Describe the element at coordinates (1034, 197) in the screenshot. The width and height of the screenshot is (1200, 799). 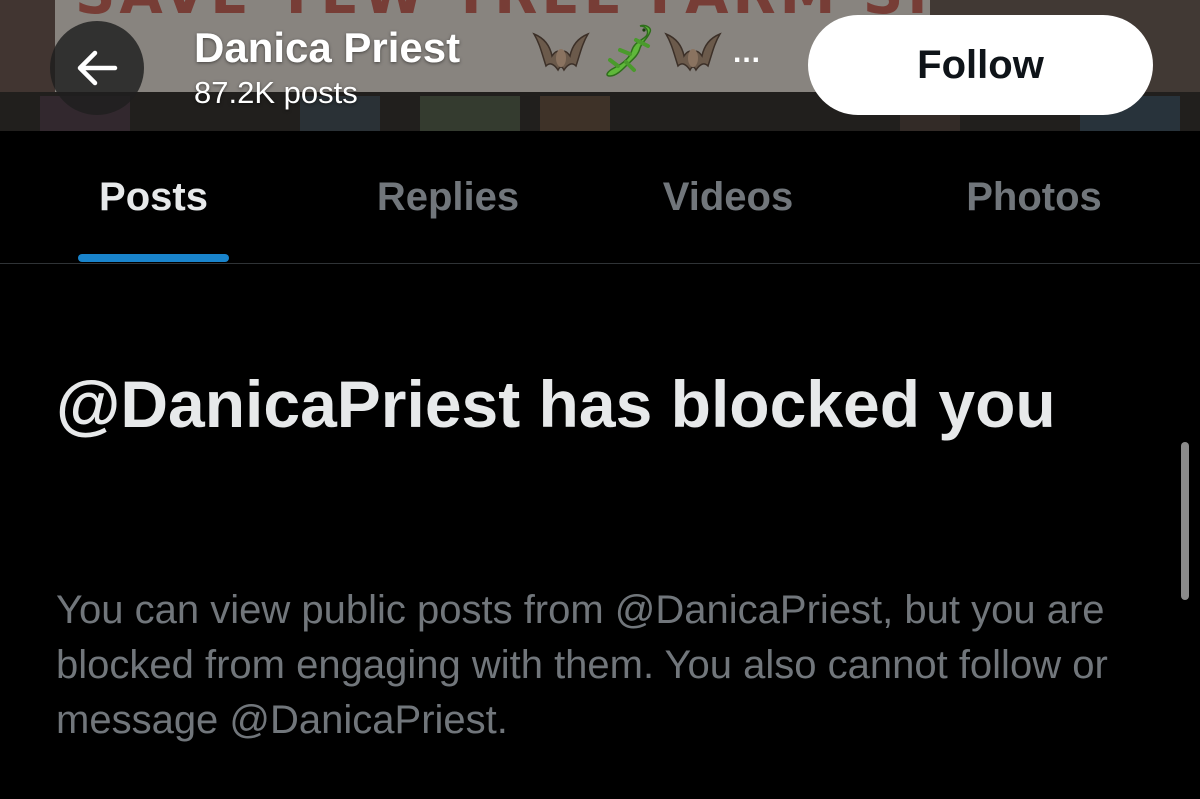
I see `tab-photos: Photos` at that location.